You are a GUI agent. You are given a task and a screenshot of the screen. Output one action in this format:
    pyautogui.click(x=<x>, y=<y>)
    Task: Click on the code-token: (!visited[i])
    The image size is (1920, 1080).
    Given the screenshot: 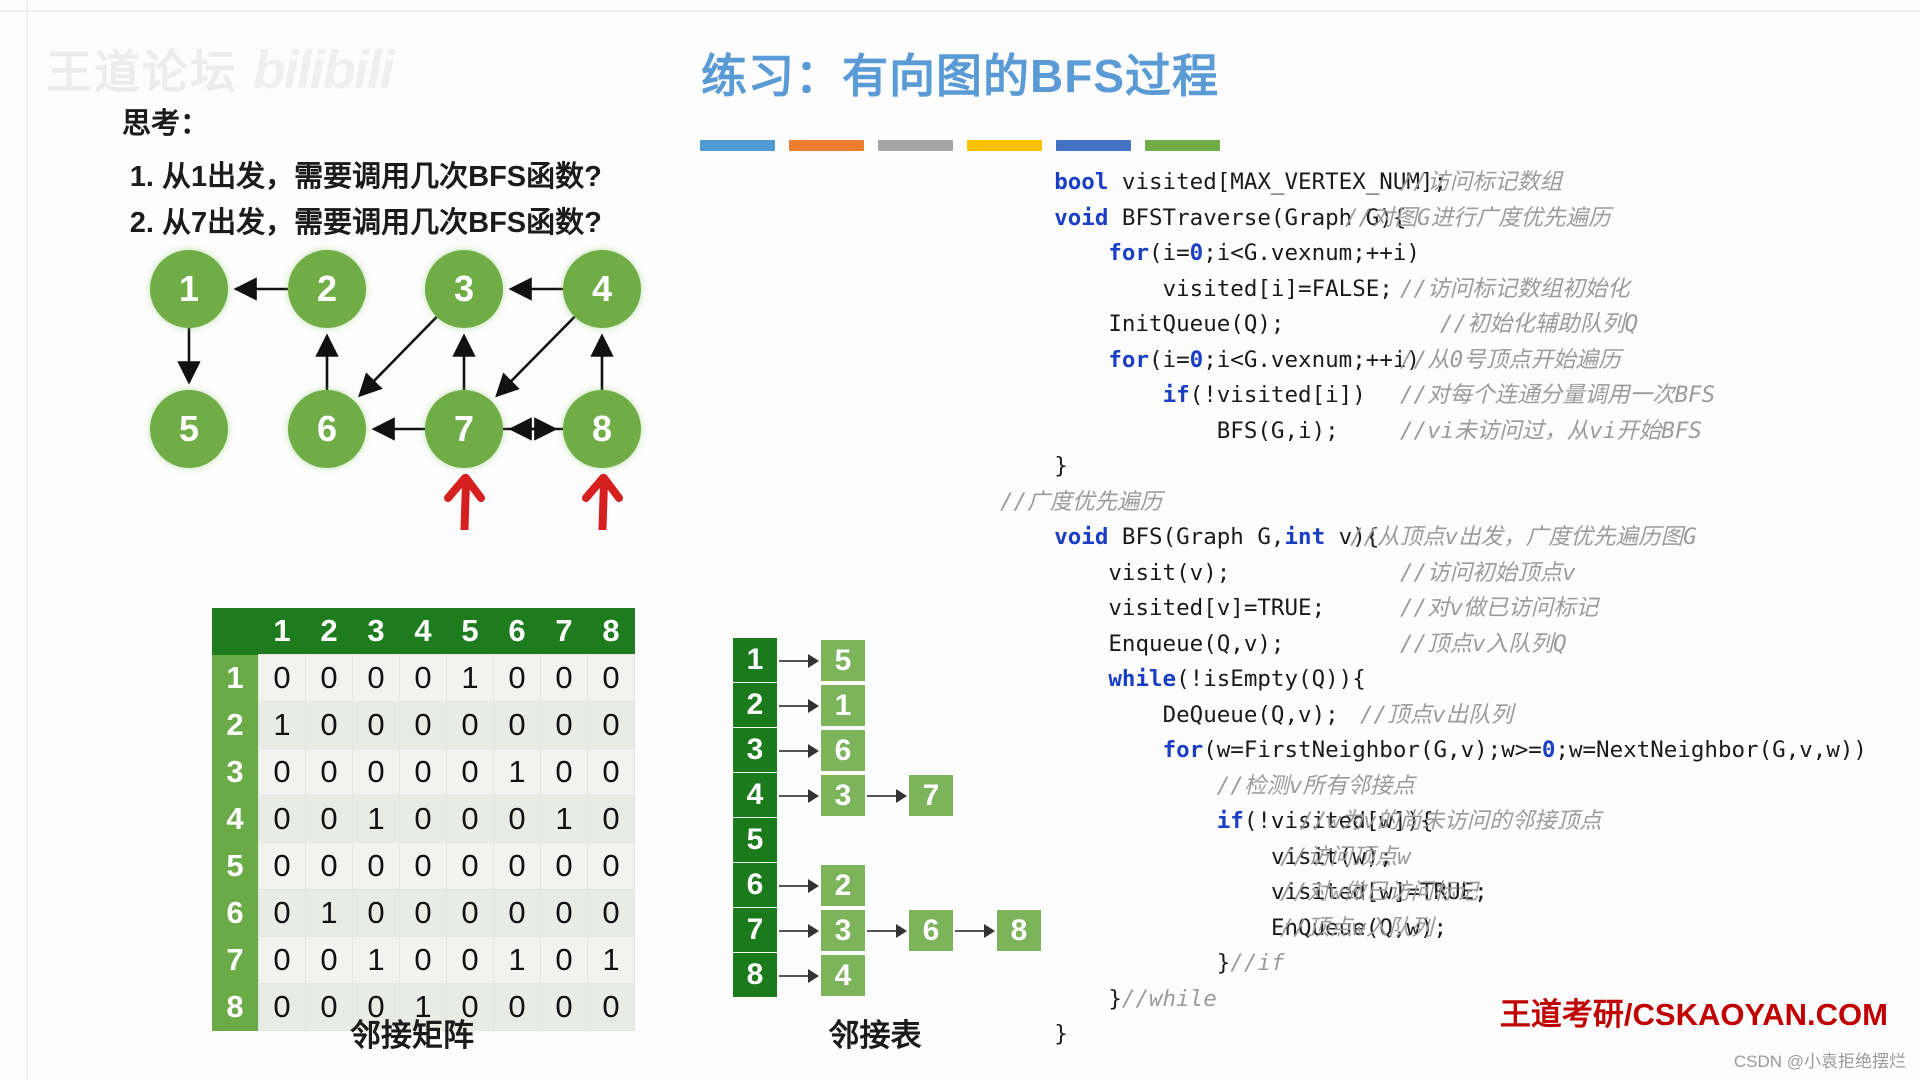 What is the action you would take?
    pyautogui.click(x=1277, y=395)
    